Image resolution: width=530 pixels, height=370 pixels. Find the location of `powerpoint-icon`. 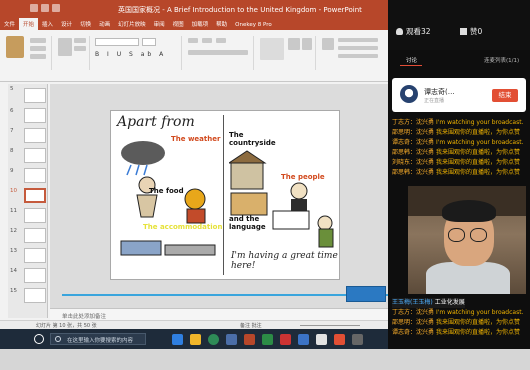

powerpoint-icon is located at coordinates (249, 339).